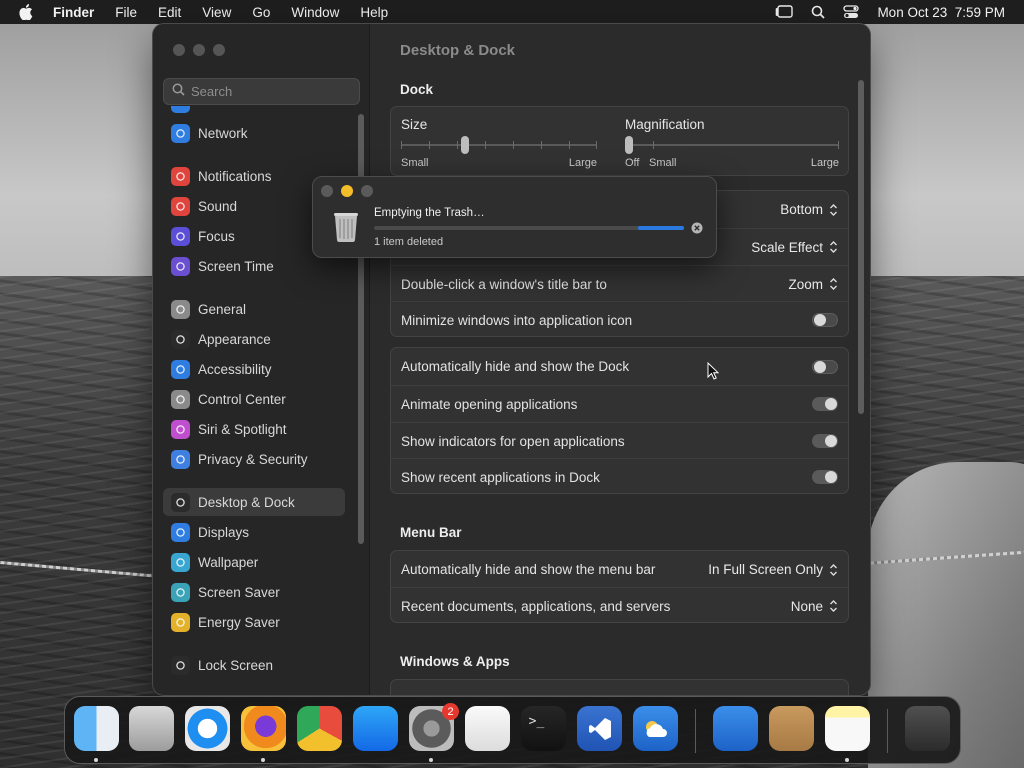  Describe the element at coordinates (199, 50) in the screenshot. I see `minimize-button` at that location.